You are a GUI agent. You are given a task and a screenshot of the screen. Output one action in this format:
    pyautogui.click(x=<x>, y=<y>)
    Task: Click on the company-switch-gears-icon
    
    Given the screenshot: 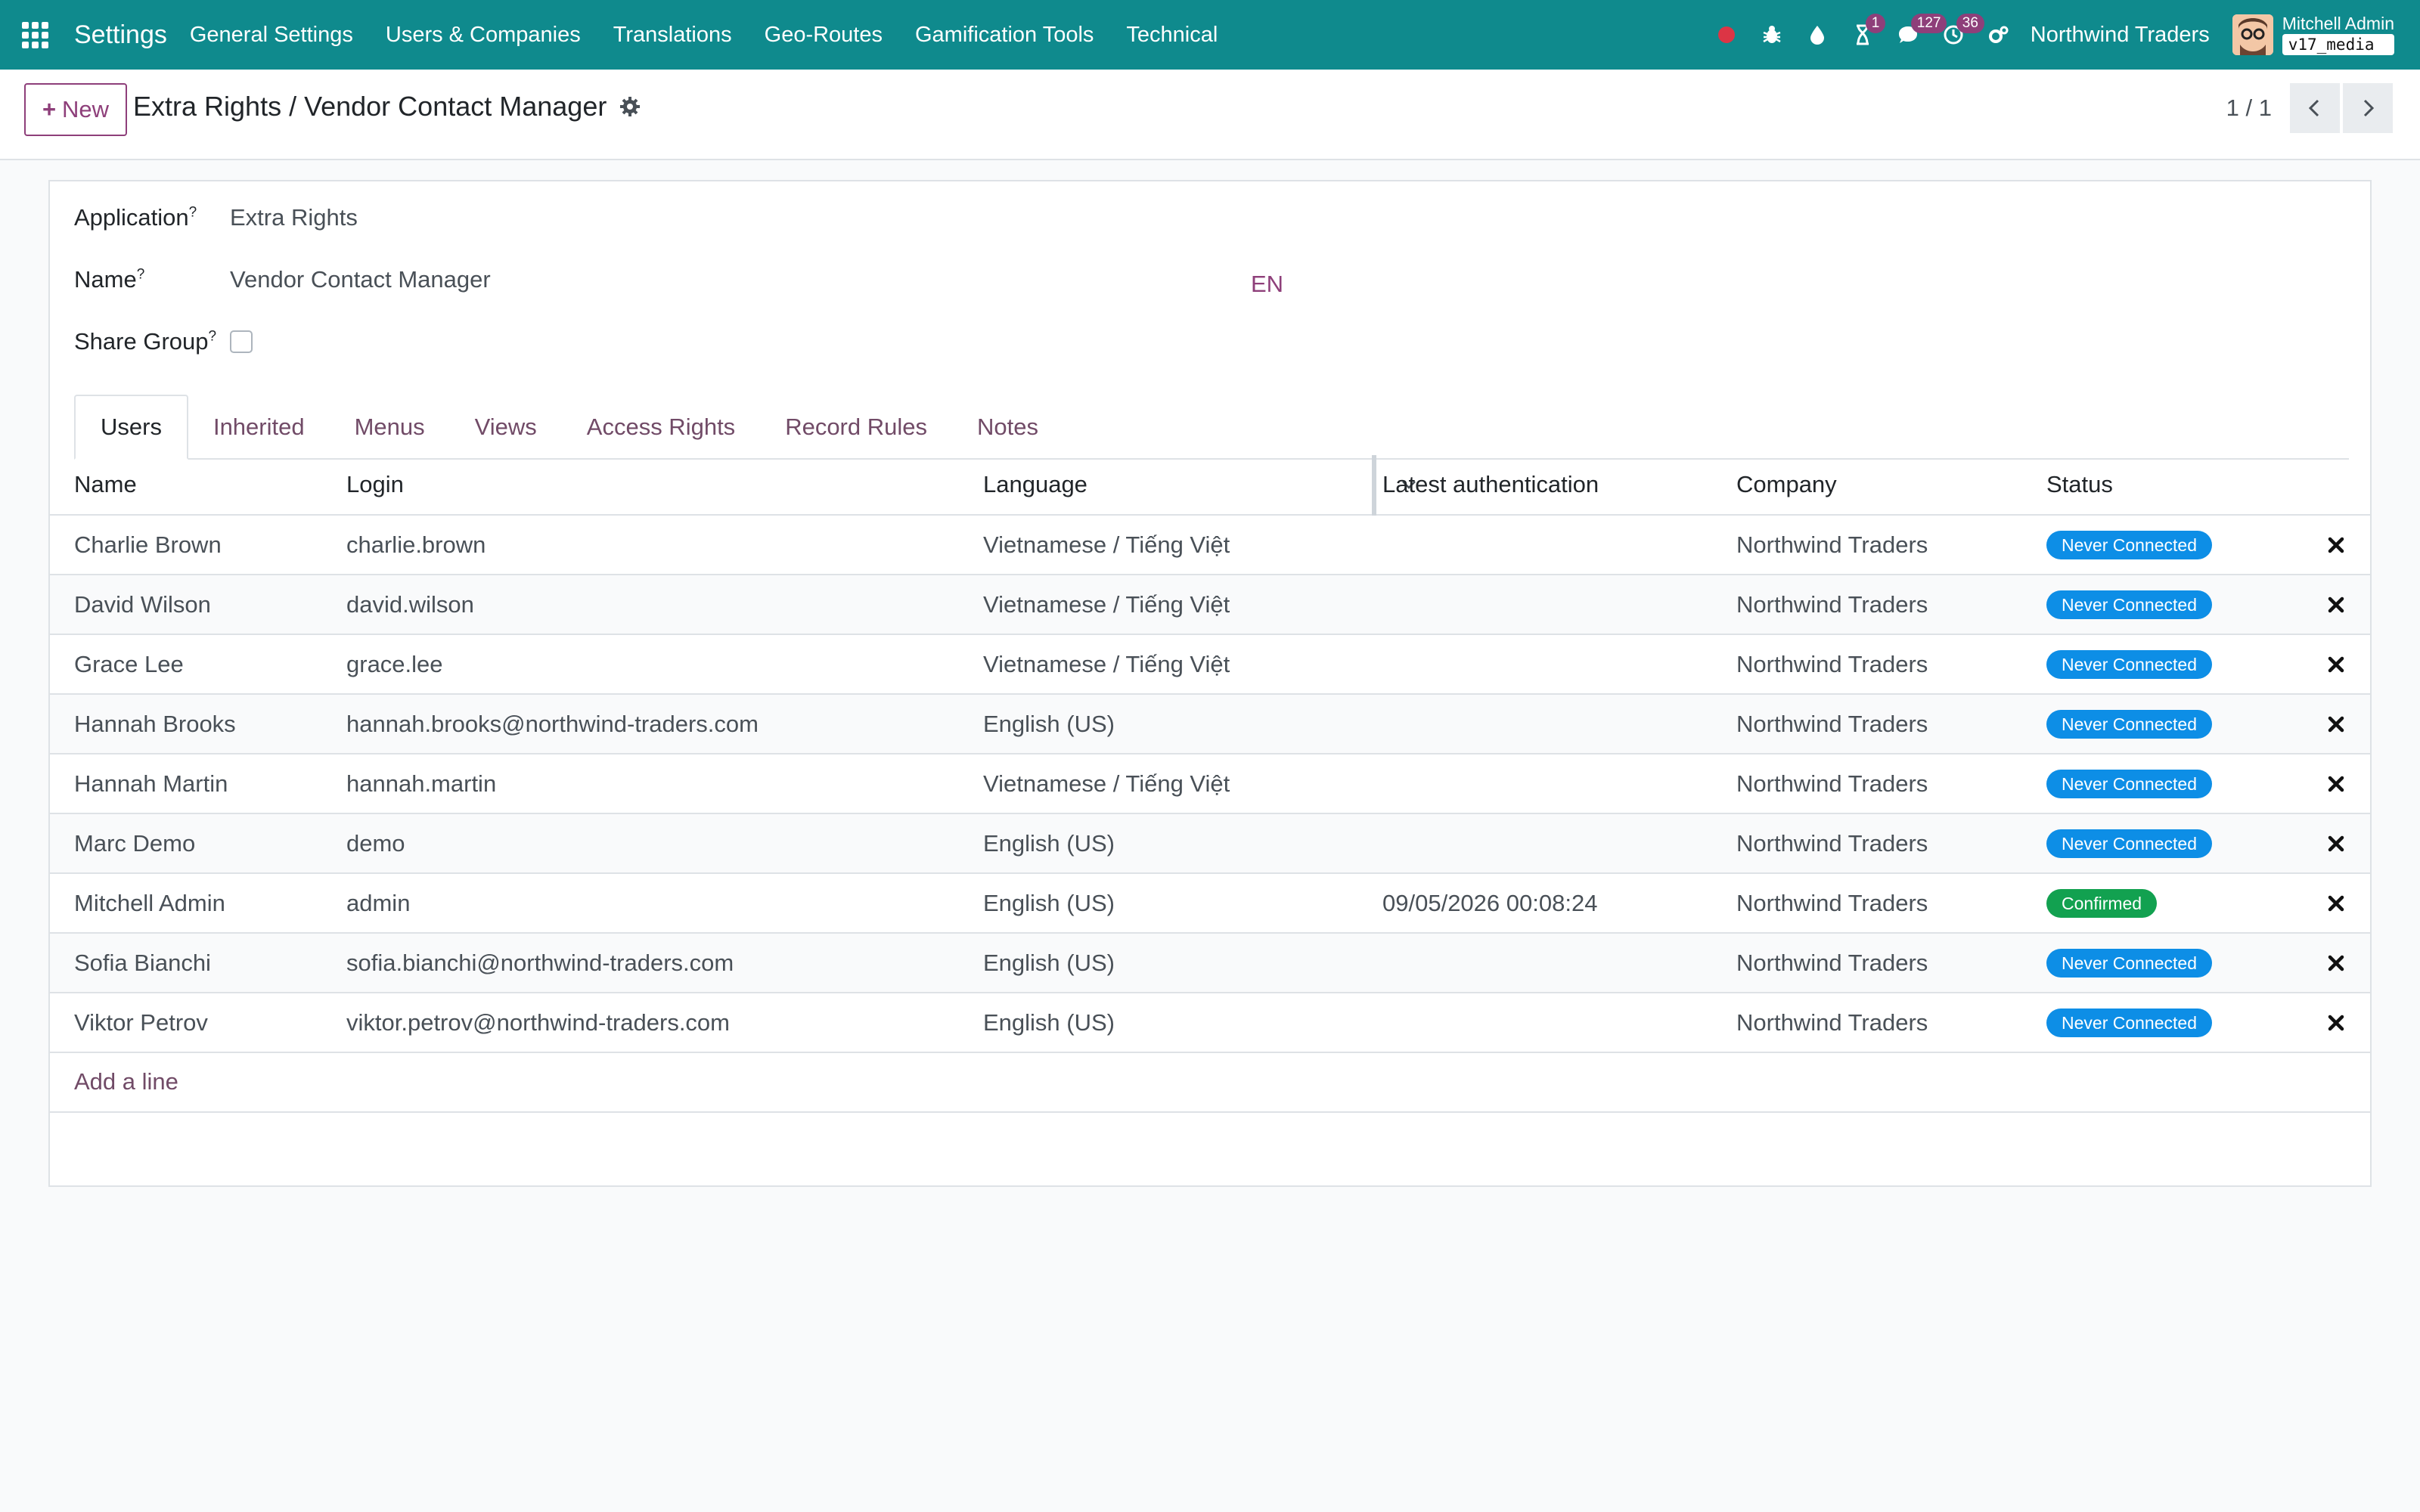 What is the action you would take?
    pyautogui.click(x=1998, y=35)
    